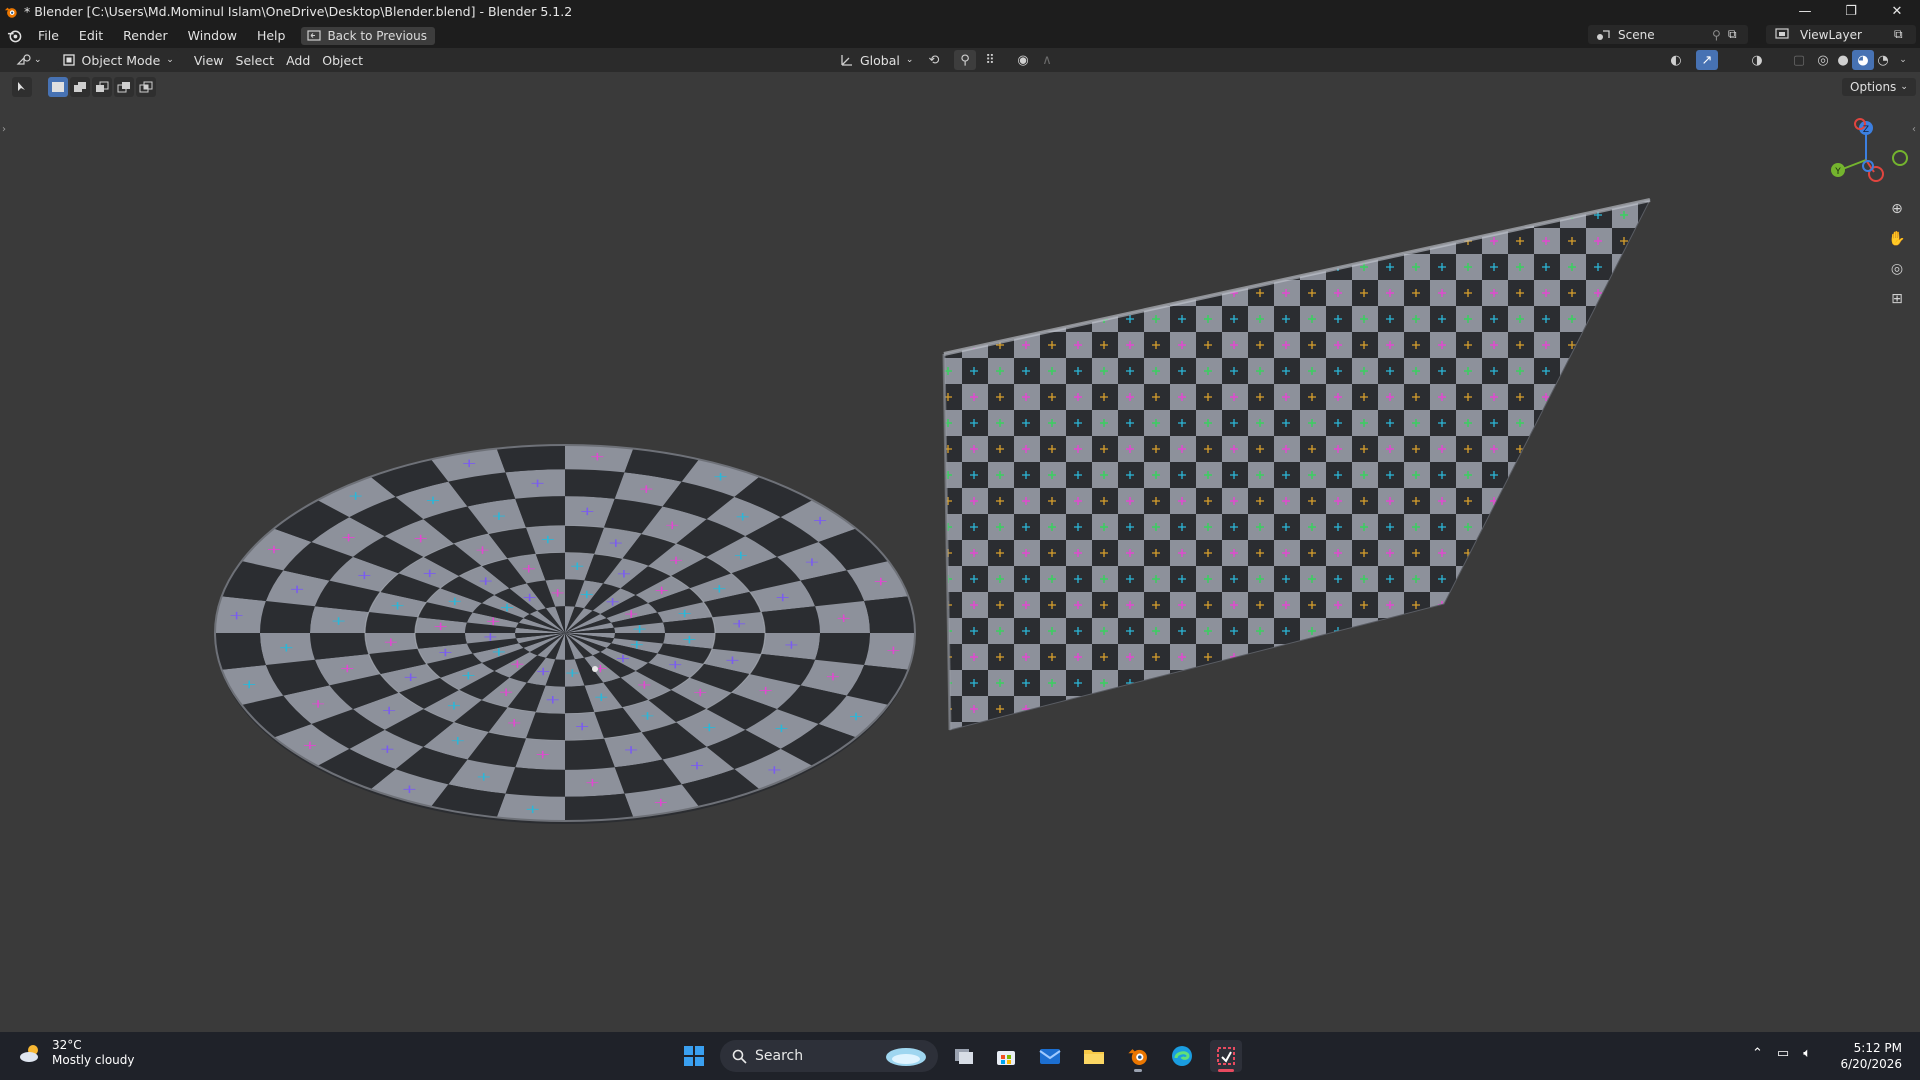  I want to click on mode-selector: Object Mode ⌄, so click(117, 60).